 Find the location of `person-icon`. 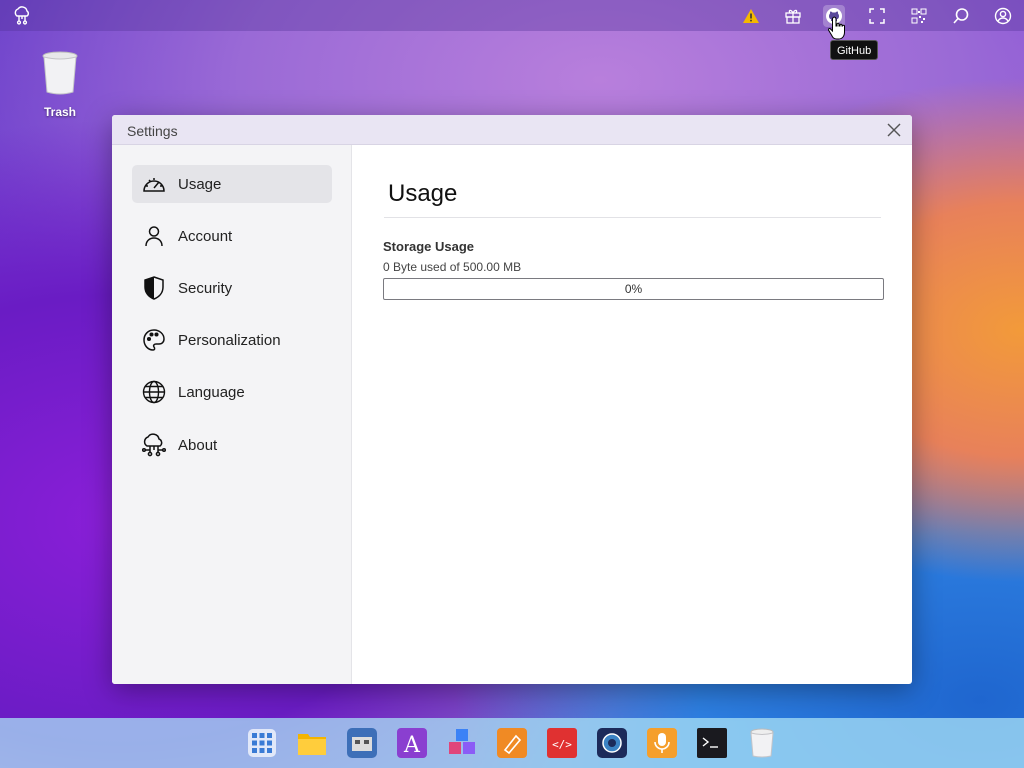

person-icon is located at coordinates (154, 236).